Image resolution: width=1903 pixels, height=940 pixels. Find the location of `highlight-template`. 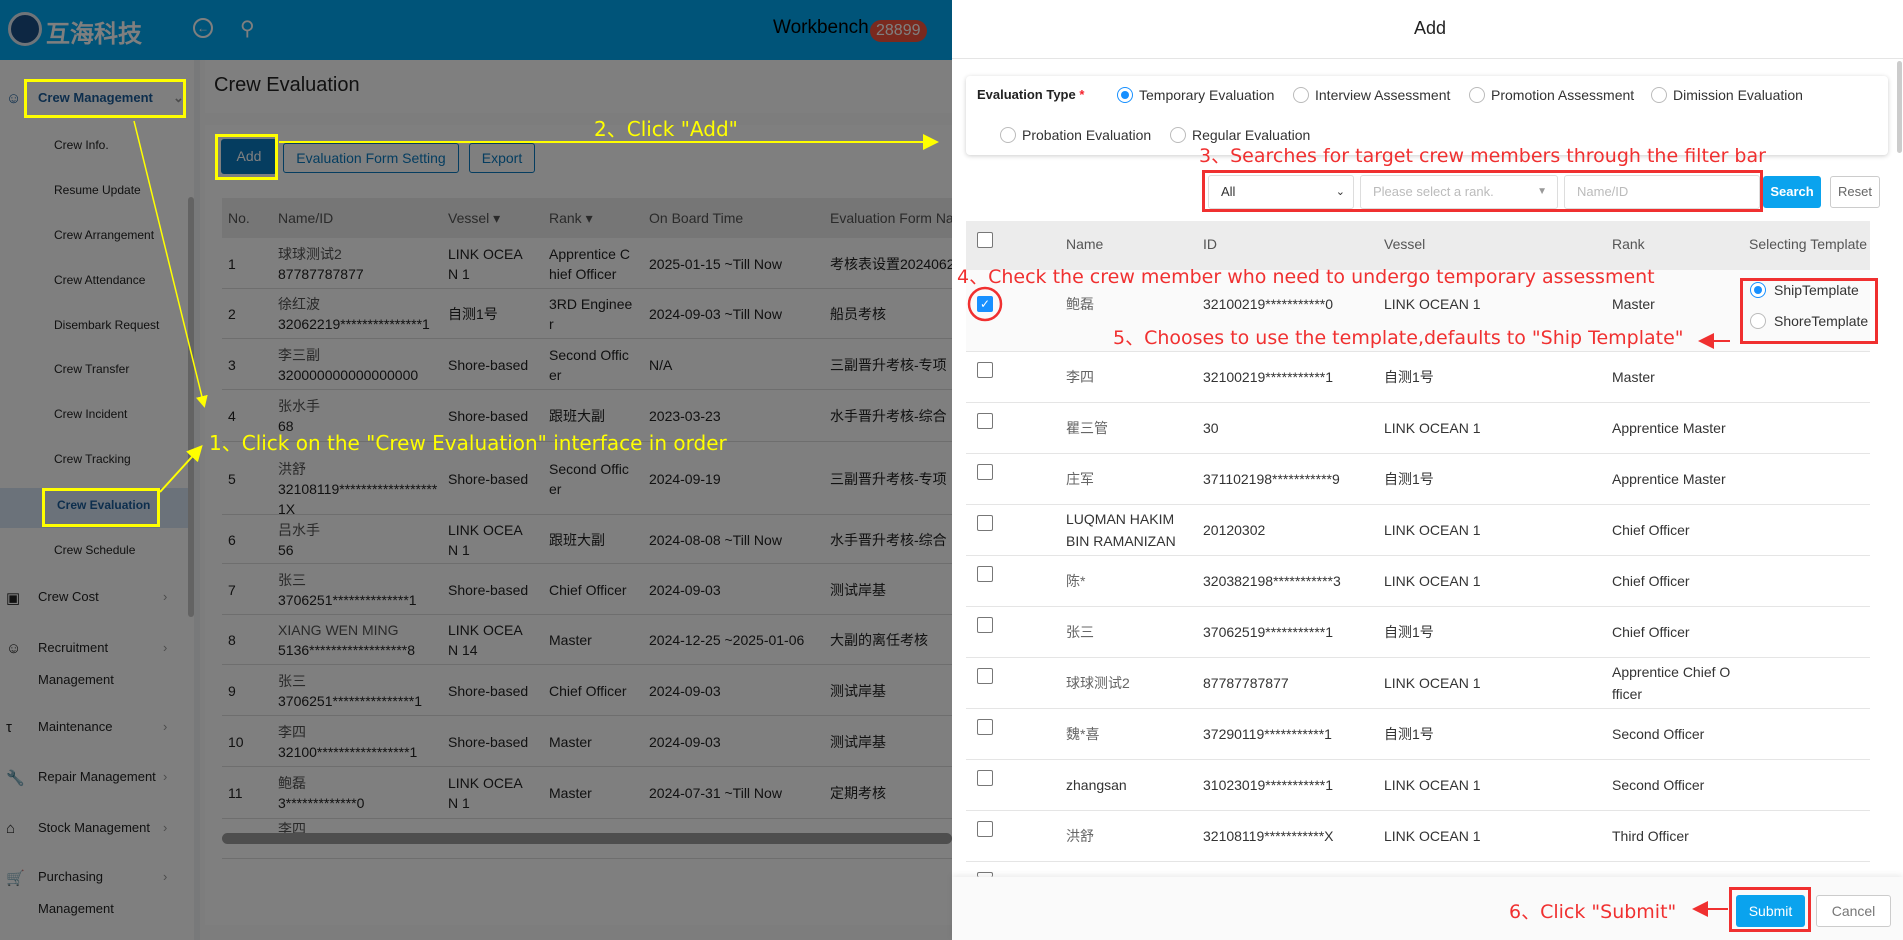

highlight-template is located at coordinates (1809, 311).